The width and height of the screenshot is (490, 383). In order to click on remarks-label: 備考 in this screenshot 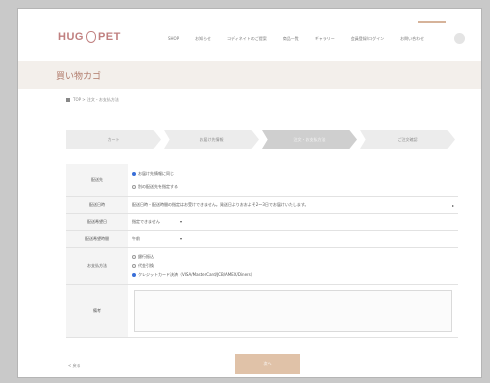, I will do `click(97, 311)`.